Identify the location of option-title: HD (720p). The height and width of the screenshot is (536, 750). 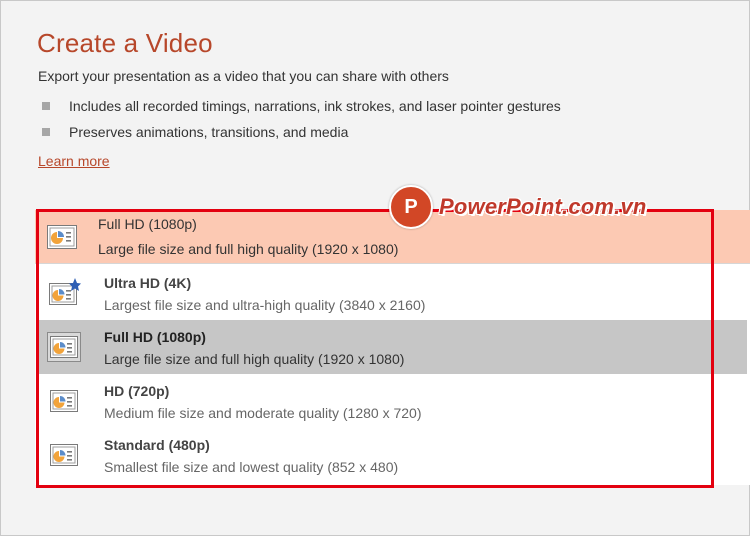
(137, 391).